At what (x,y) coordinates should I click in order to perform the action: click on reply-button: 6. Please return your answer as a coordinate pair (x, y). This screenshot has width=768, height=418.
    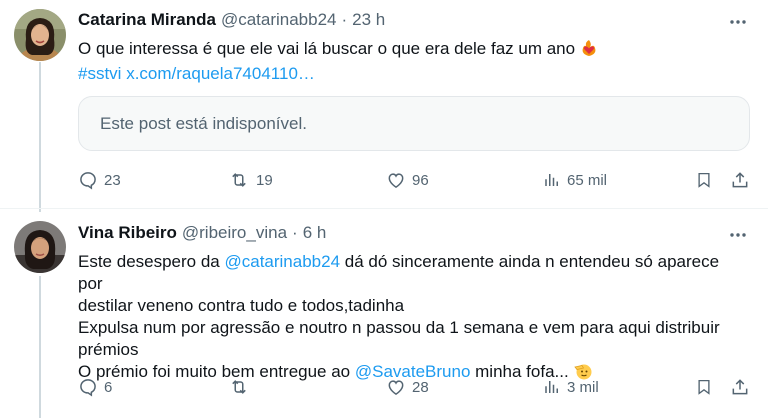
    Looking at the image, I should click on (95, 387).